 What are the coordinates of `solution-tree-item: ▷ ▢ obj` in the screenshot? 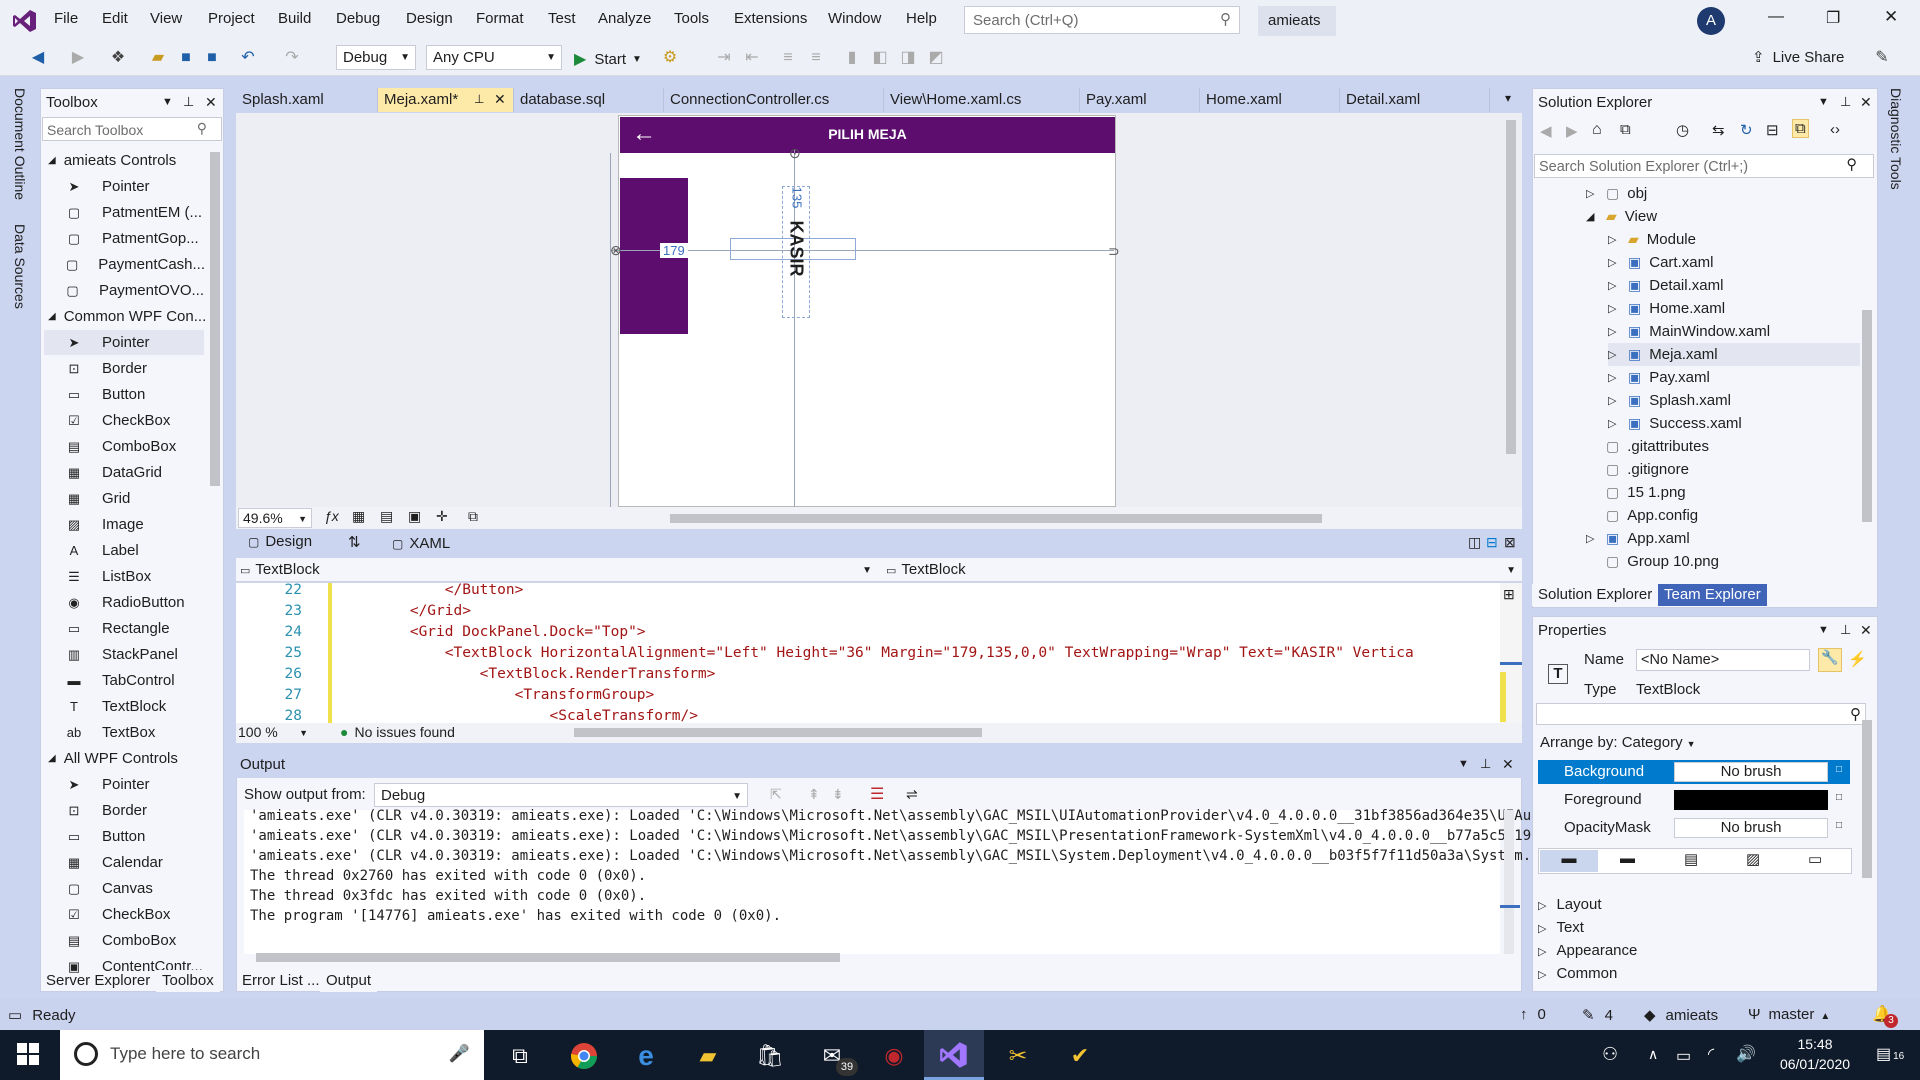 It's located at (1723, 193).